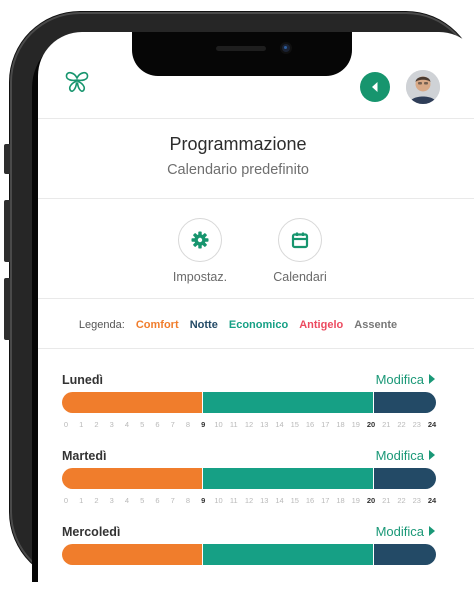 The width and height of the screenshot is (474, 592). Describe the element at coordinates (340, 424) in the screenshot. I see `hour-tick: 18` at that location.